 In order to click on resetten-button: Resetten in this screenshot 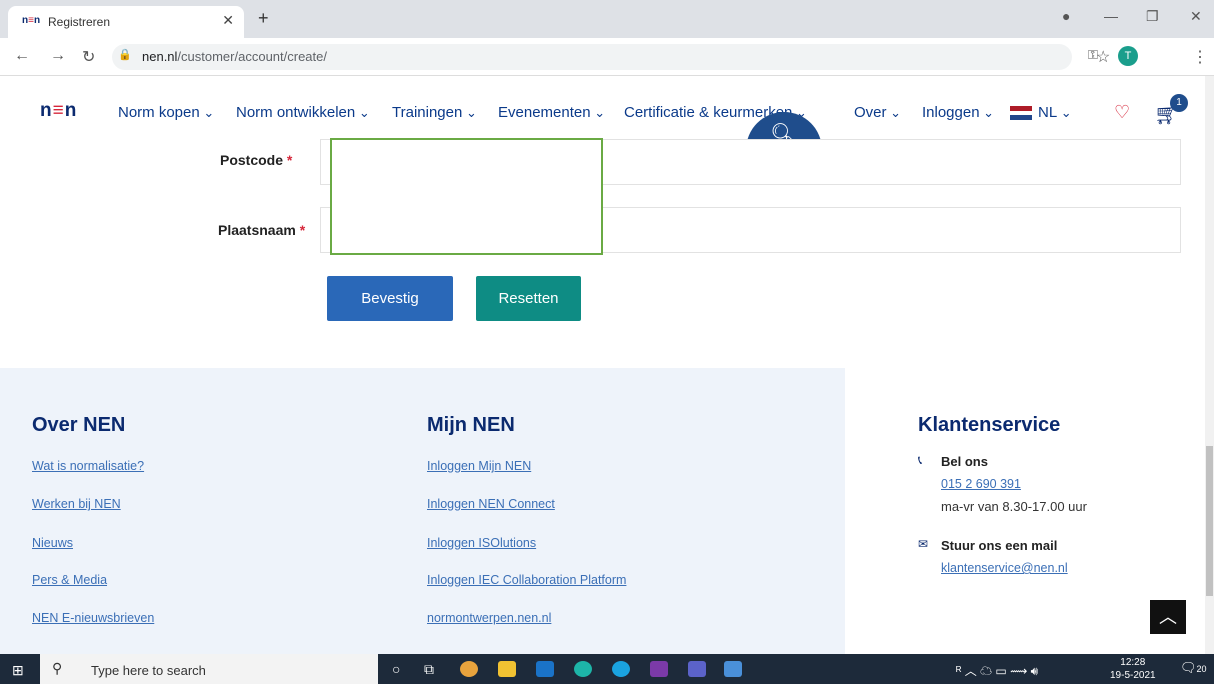, I will do `click(528, 298)`.